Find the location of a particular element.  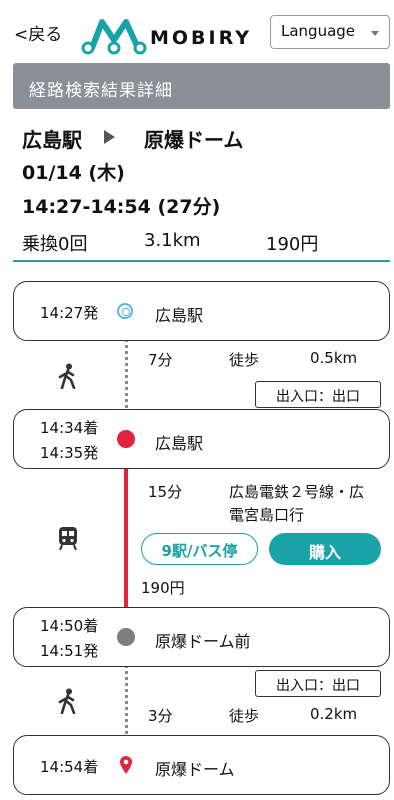

departure-time: 14:27発 is located at coordinates (69, 313).